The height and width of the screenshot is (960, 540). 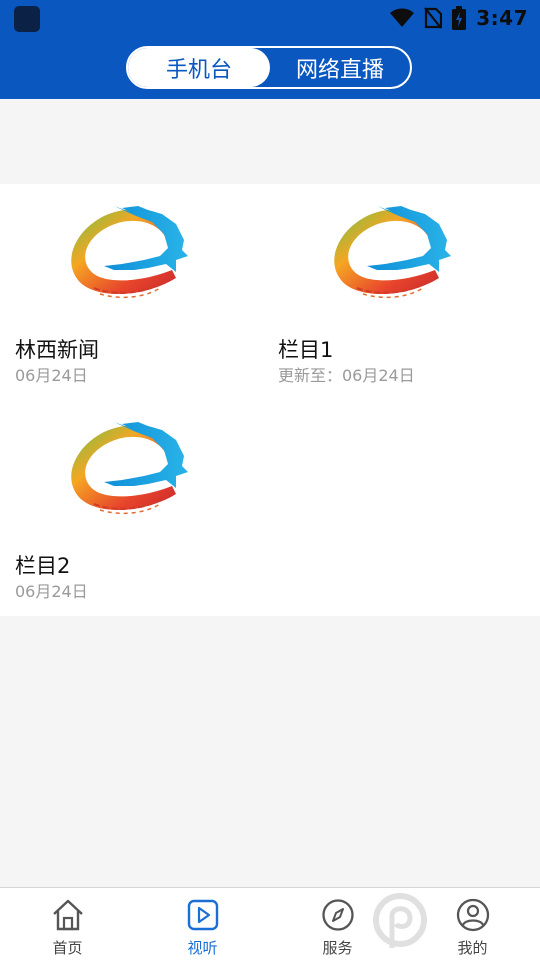 What do you see at coordinates (199, 67) in the screenshot?
I see `segment-mobile-tv: 手机台` at bounding box center [199, 67].